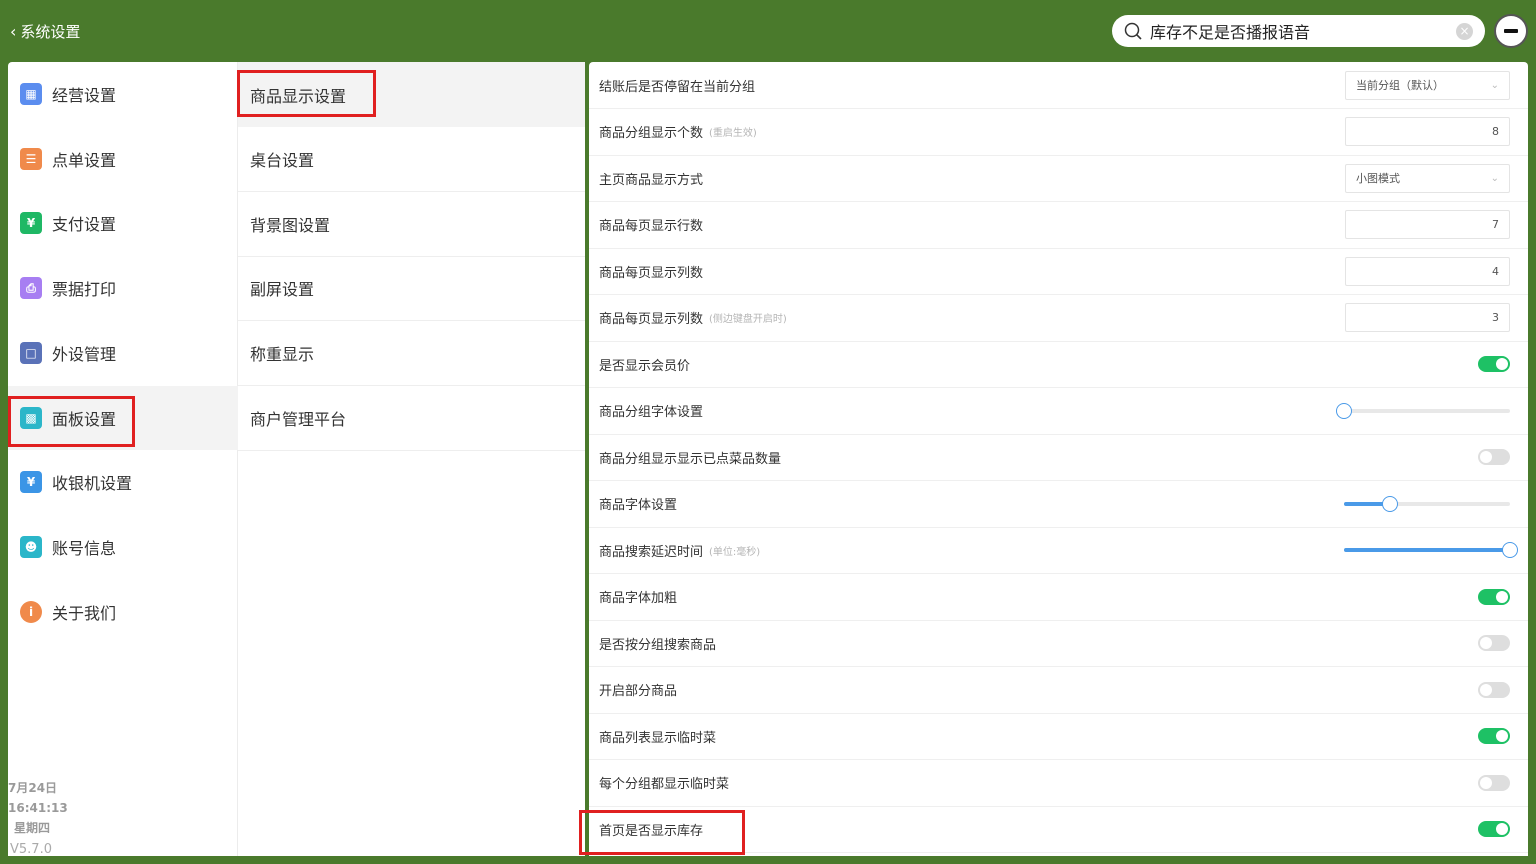 The height and width of the screenshot is (864, 1536). Describe the element at coordinates (1494, 85) in the screenshot. I see `chevron-down-icon: ⌄` at that location.